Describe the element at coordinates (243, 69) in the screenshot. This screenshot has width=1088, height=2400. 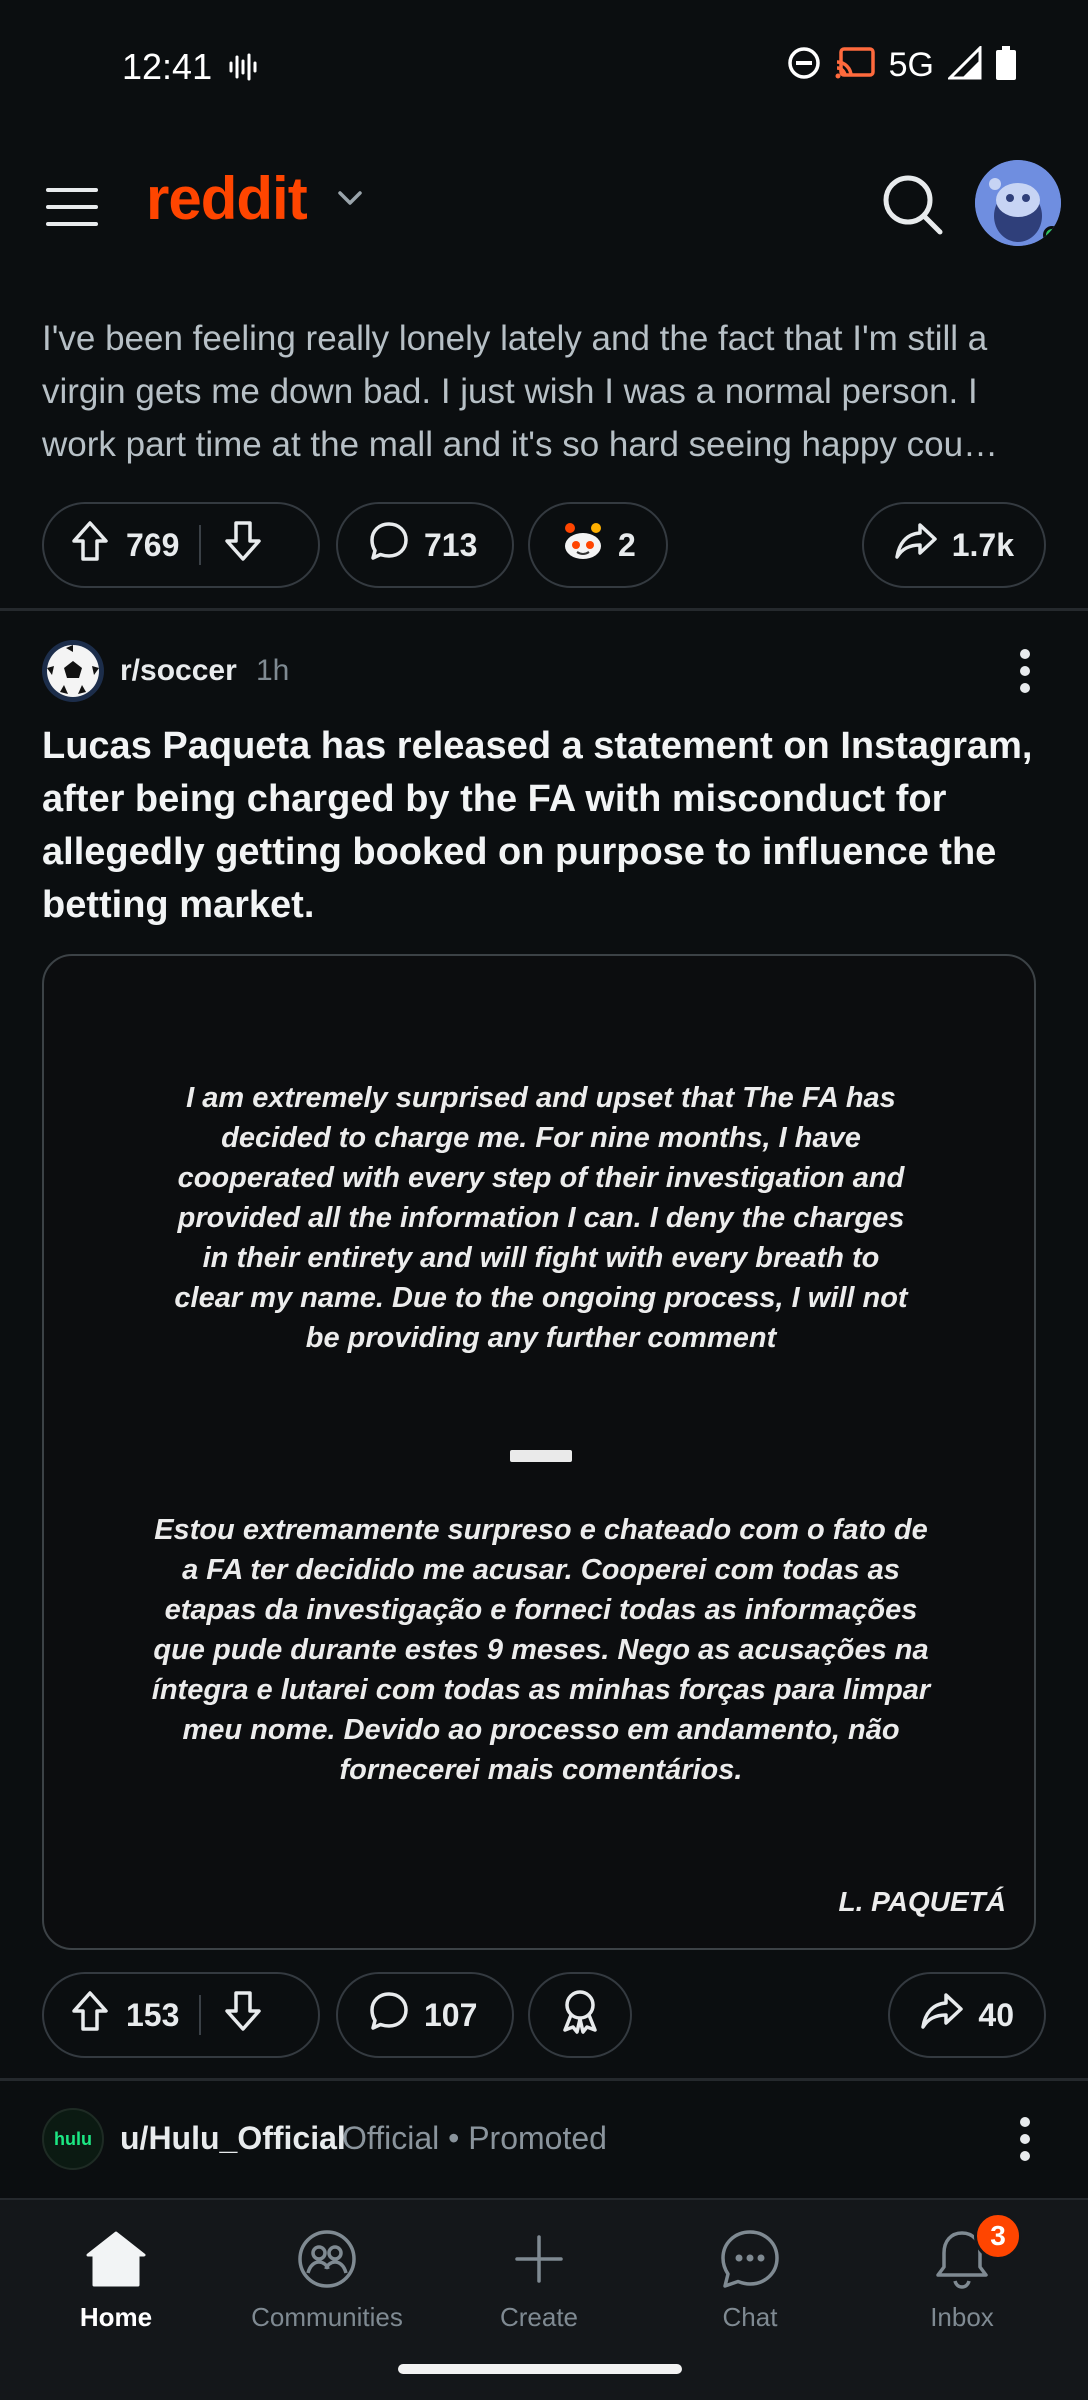
I see `voice-activity-icon` at that location.